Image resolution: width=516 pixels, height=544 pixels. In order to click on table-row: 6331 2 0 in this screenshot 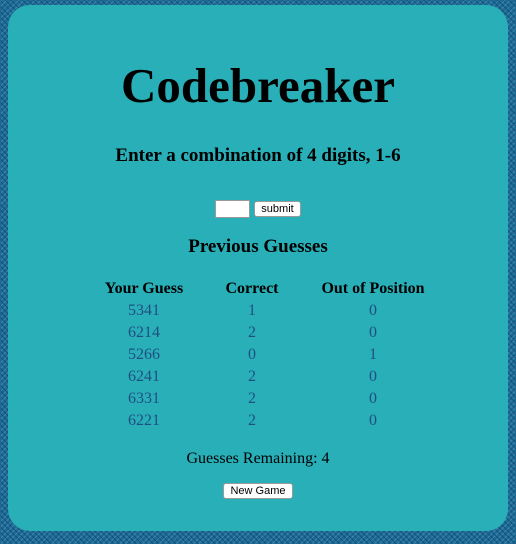, I will do `click(265, 399)`.